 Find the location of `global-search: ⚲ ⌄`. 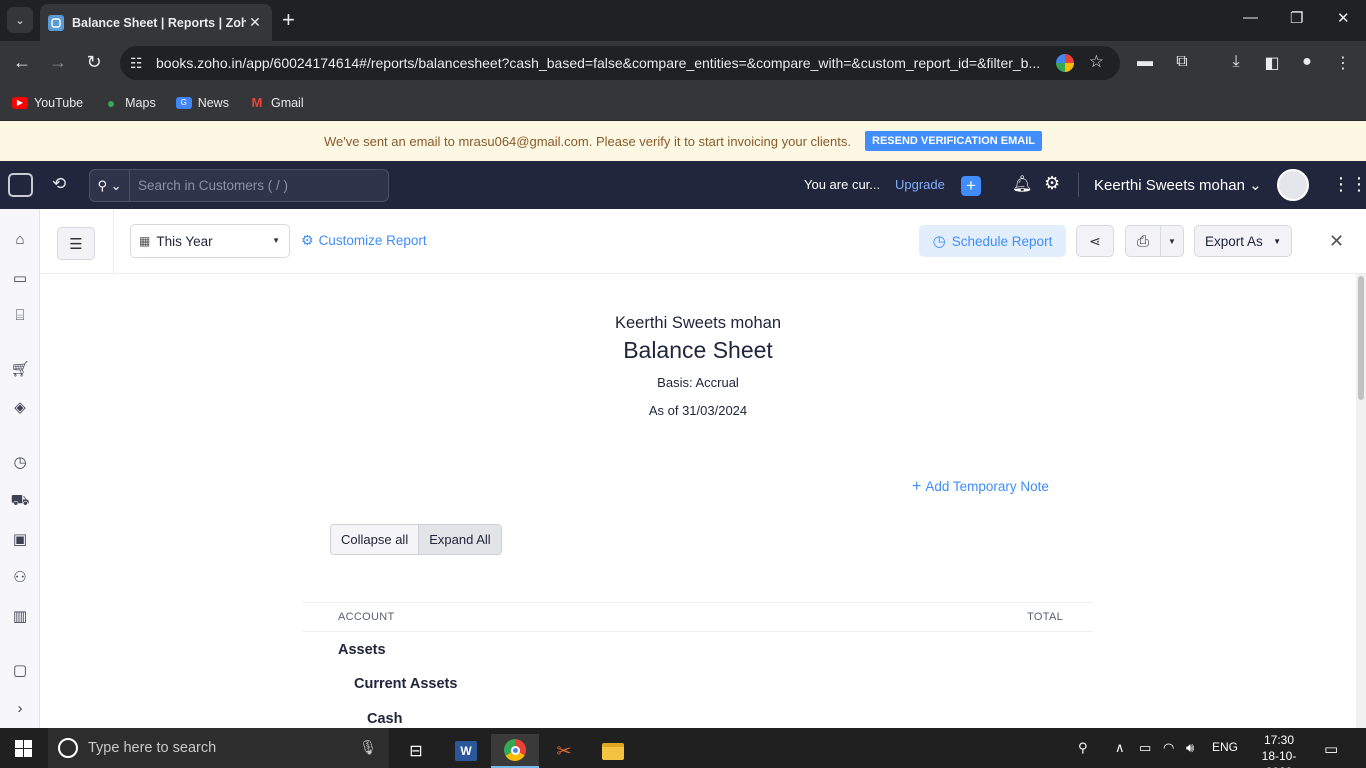

global-search: ⚲ ⌄ is located at coordinates (239, 185).